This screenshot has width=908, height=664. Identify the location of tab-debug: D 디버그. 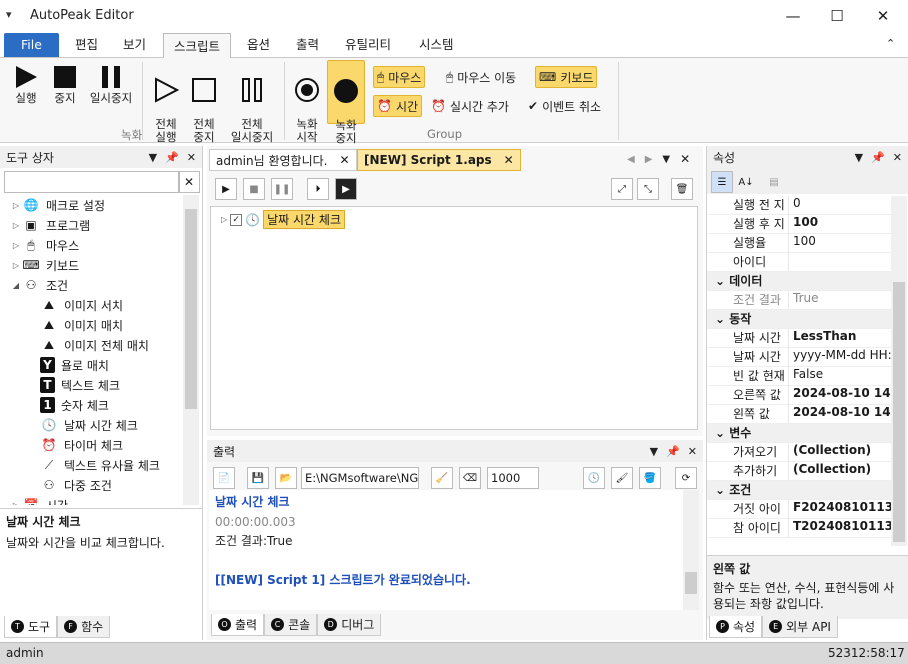
(349, 625).